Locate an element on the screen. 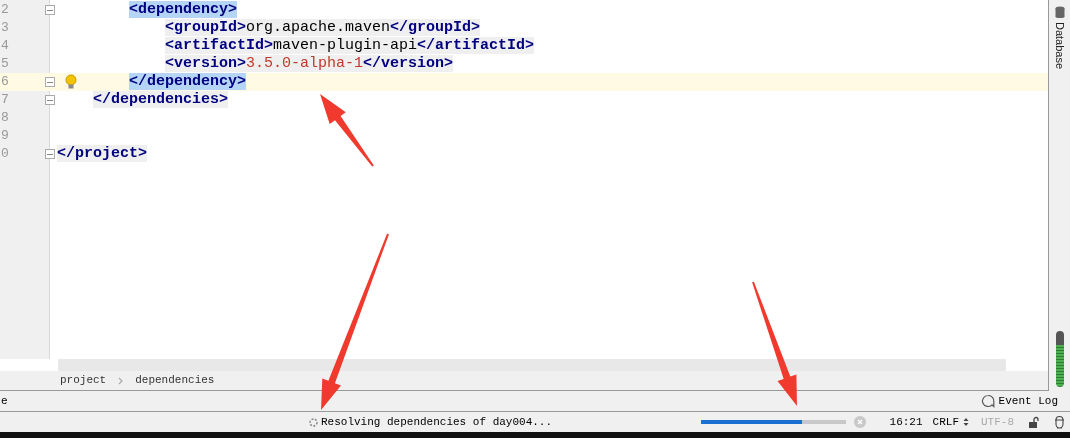 The image size is (1070, 438). line-number: 7 is located at coordinates (5, 100).